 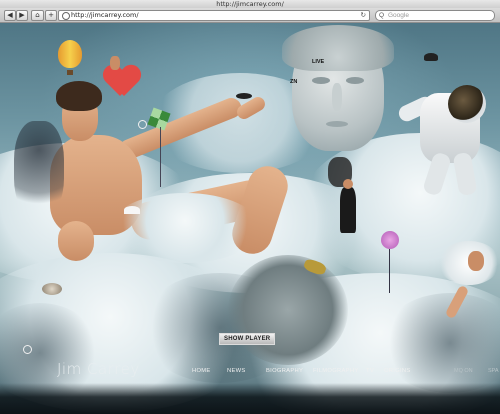 I want to click on angel-leg, so click(x=457, y=302).